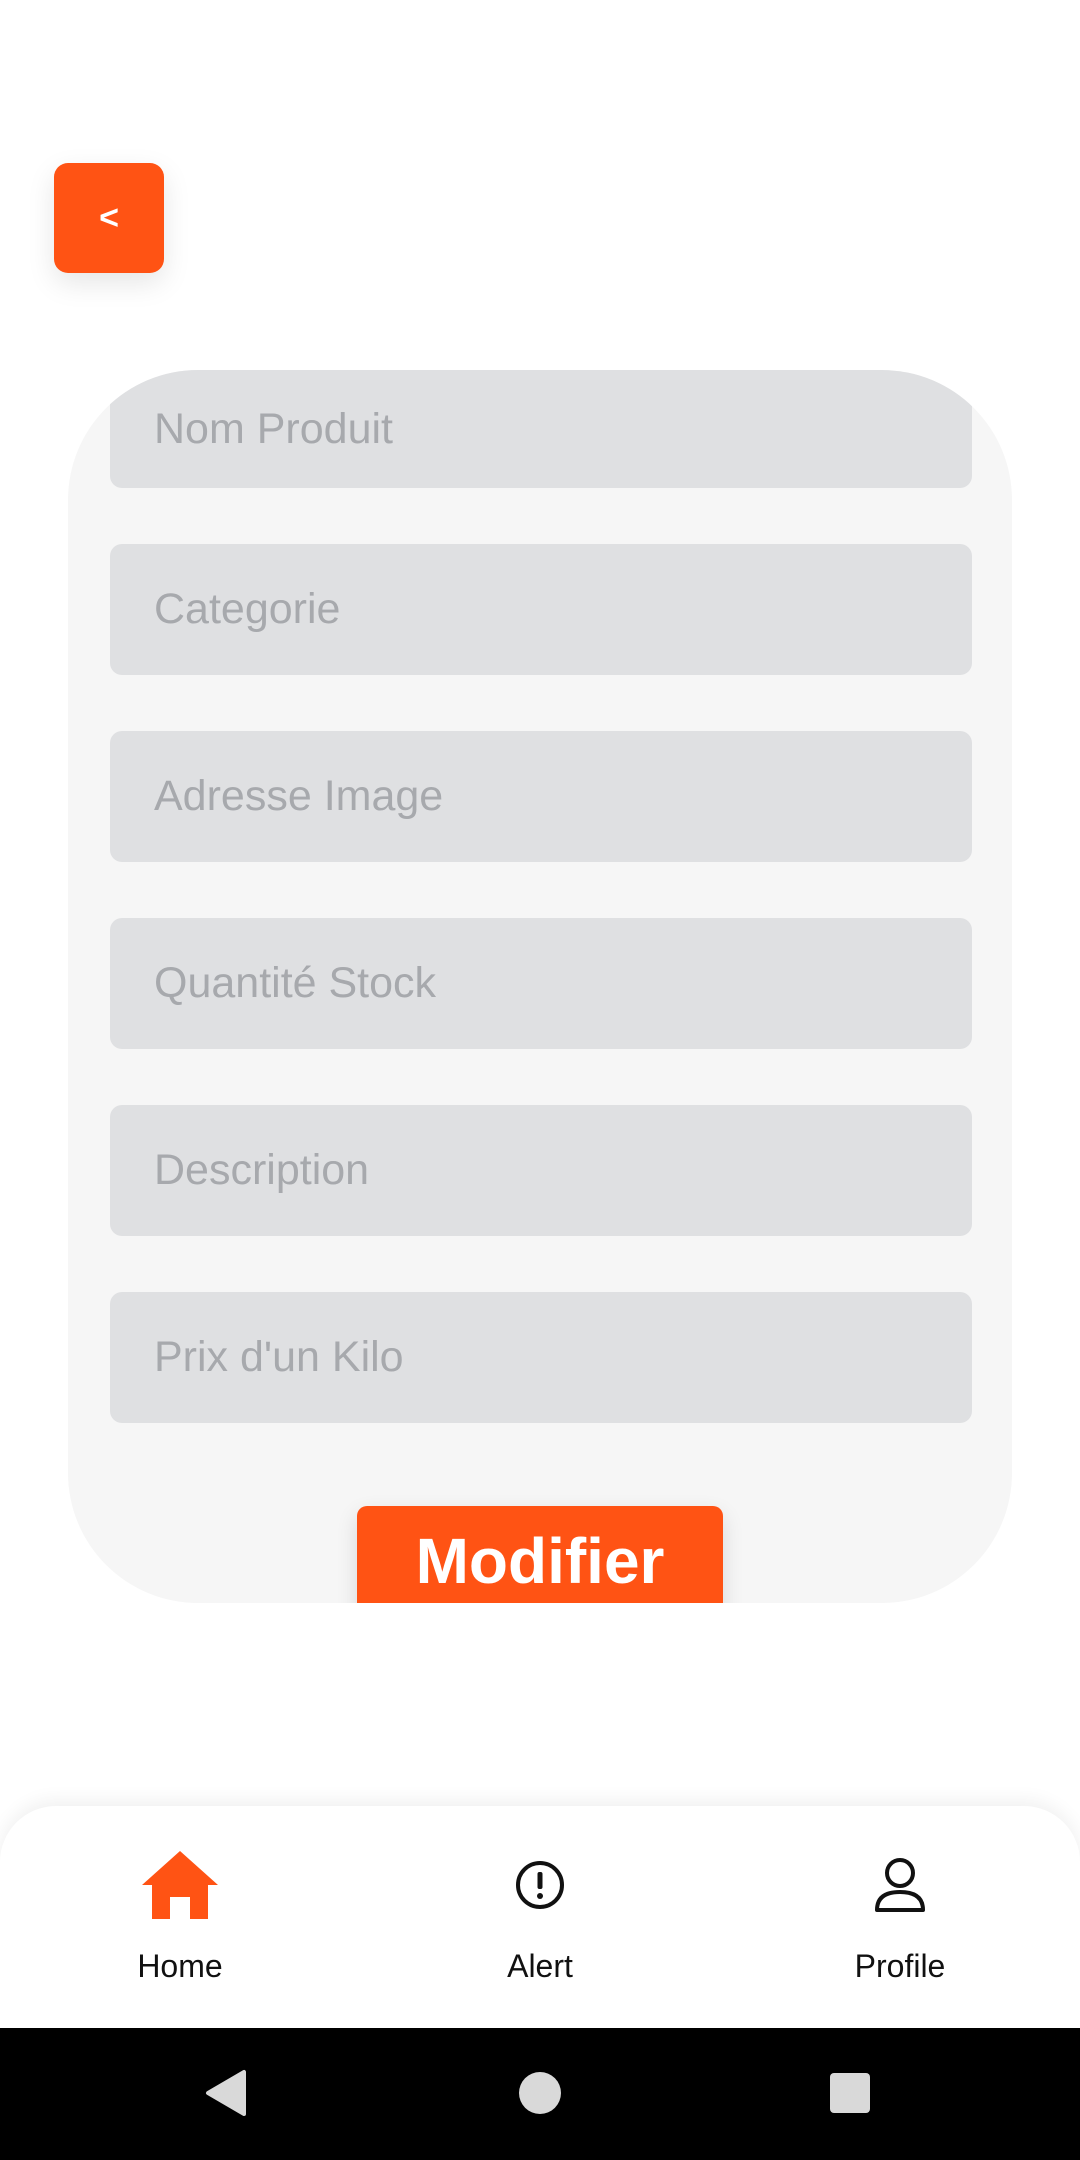 This screenshot has height=2160, width=1080. I want to click on home-circle-icon, so click(540, 2093).